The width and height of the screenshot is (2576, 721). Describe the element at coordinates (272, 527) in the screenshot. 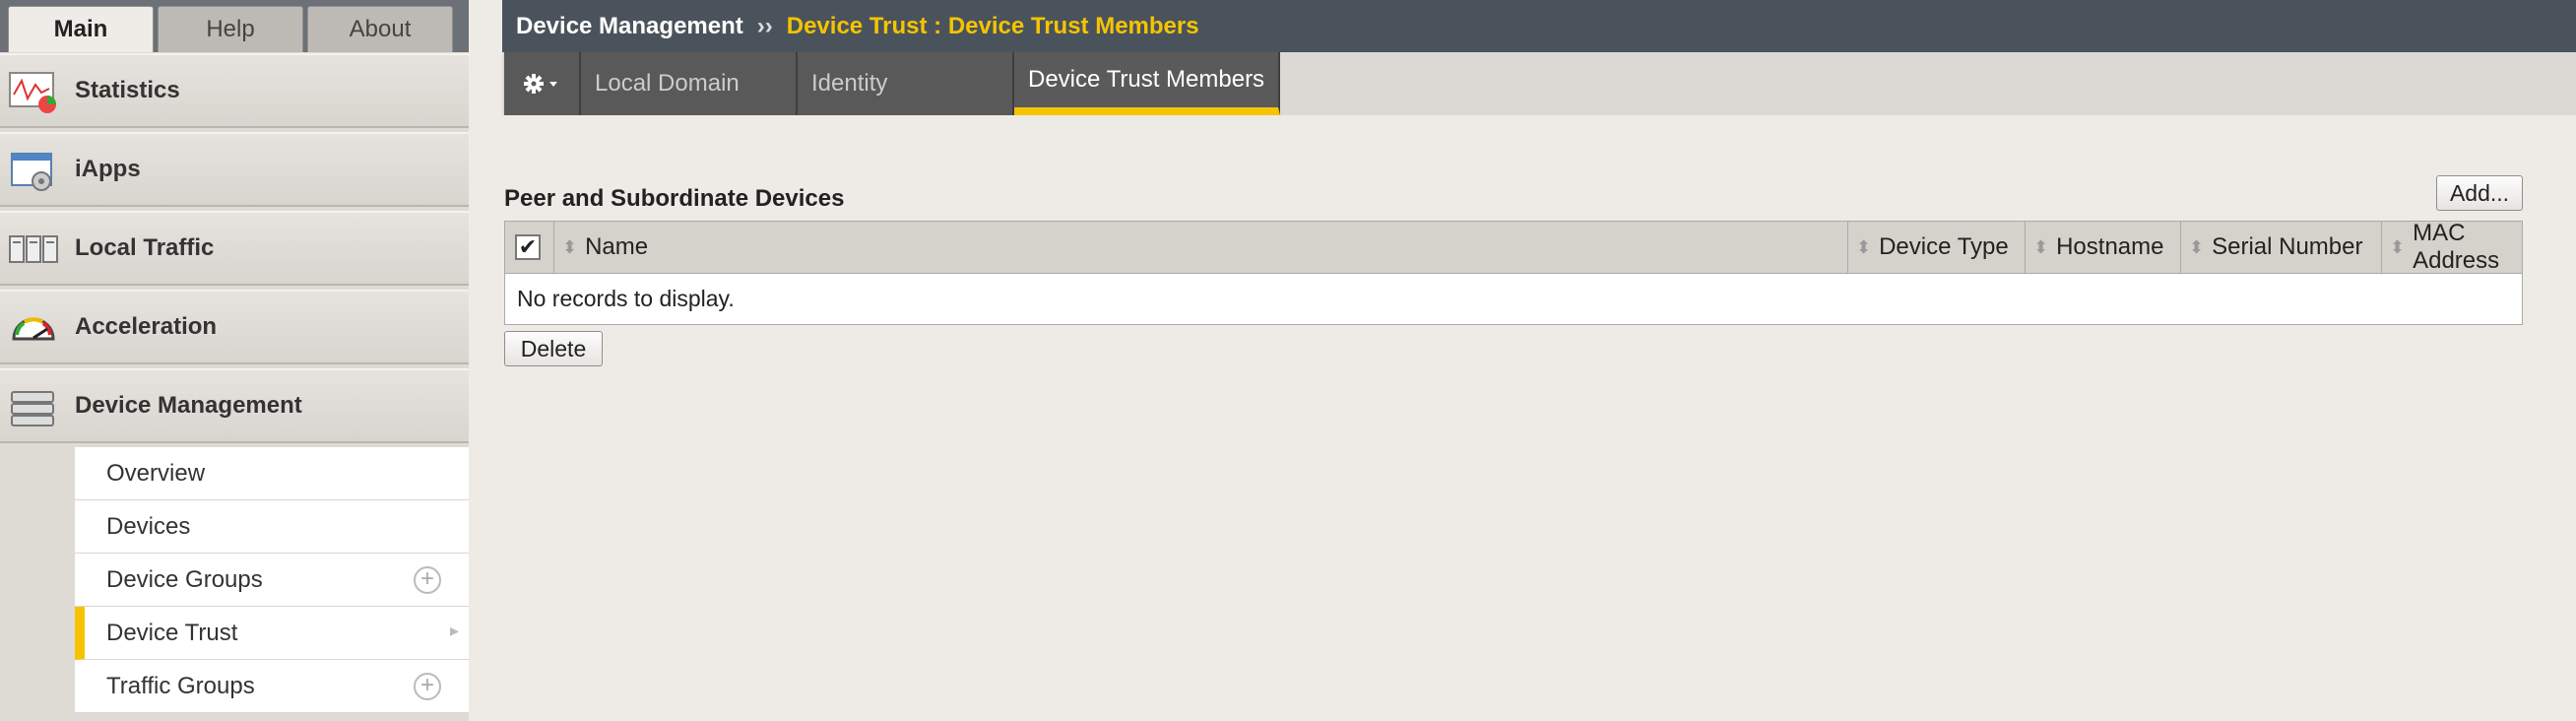

I see `submenu-item-devices: Devices` at that location.